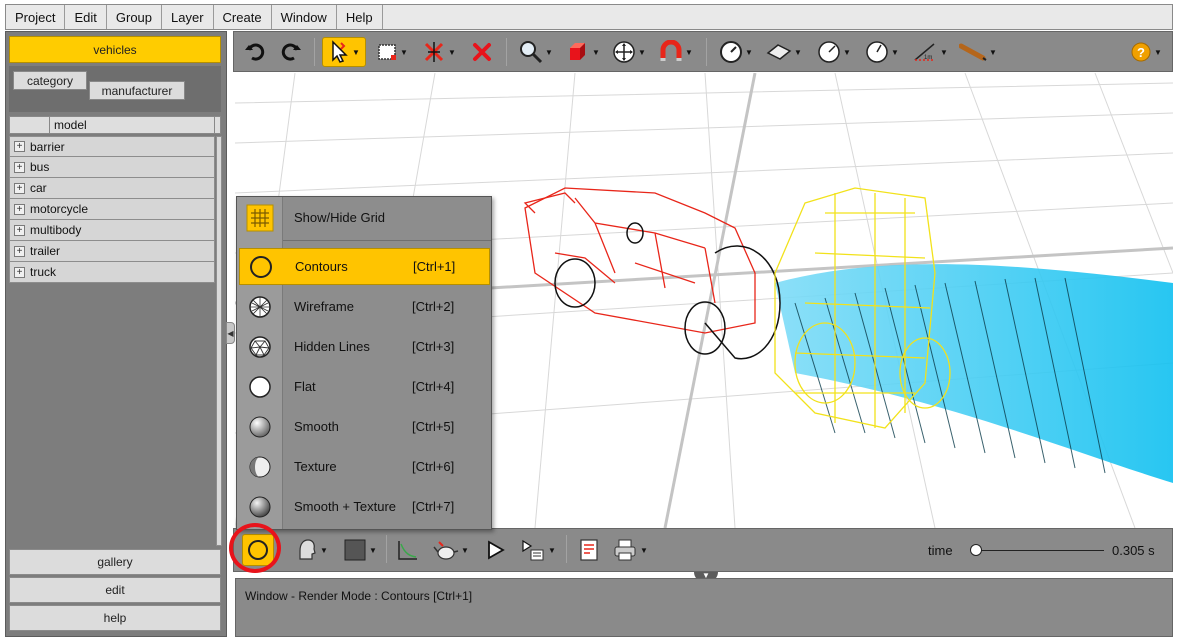 This screenshot has width=1177, height=640. Describe the element at coordinates (364, 386) in the screenshot. I see `menu-item-flat: Flat [Ctrl+4]` at that location.